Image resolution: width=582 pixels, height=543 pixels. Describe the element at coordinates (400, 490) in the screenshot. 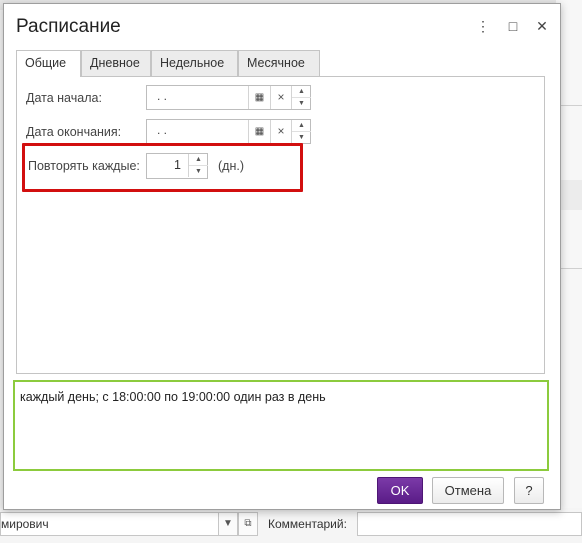

I see `ok-button: OK` at that location.